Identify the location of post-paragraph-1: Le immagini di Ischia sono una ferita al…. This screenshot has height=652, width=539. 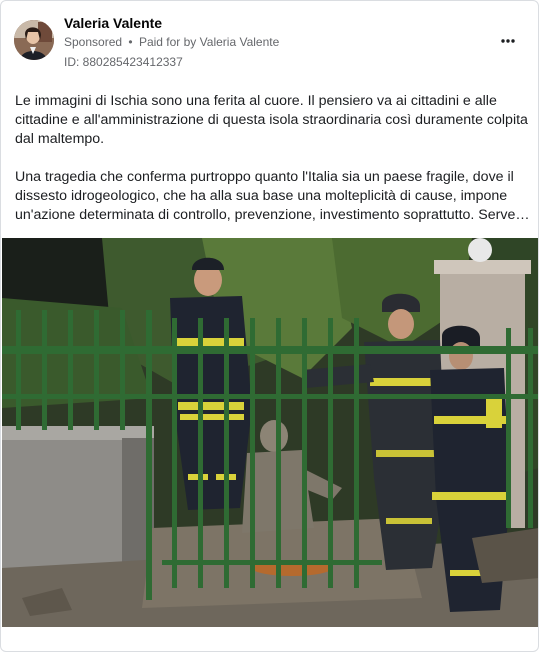
(271, 120).